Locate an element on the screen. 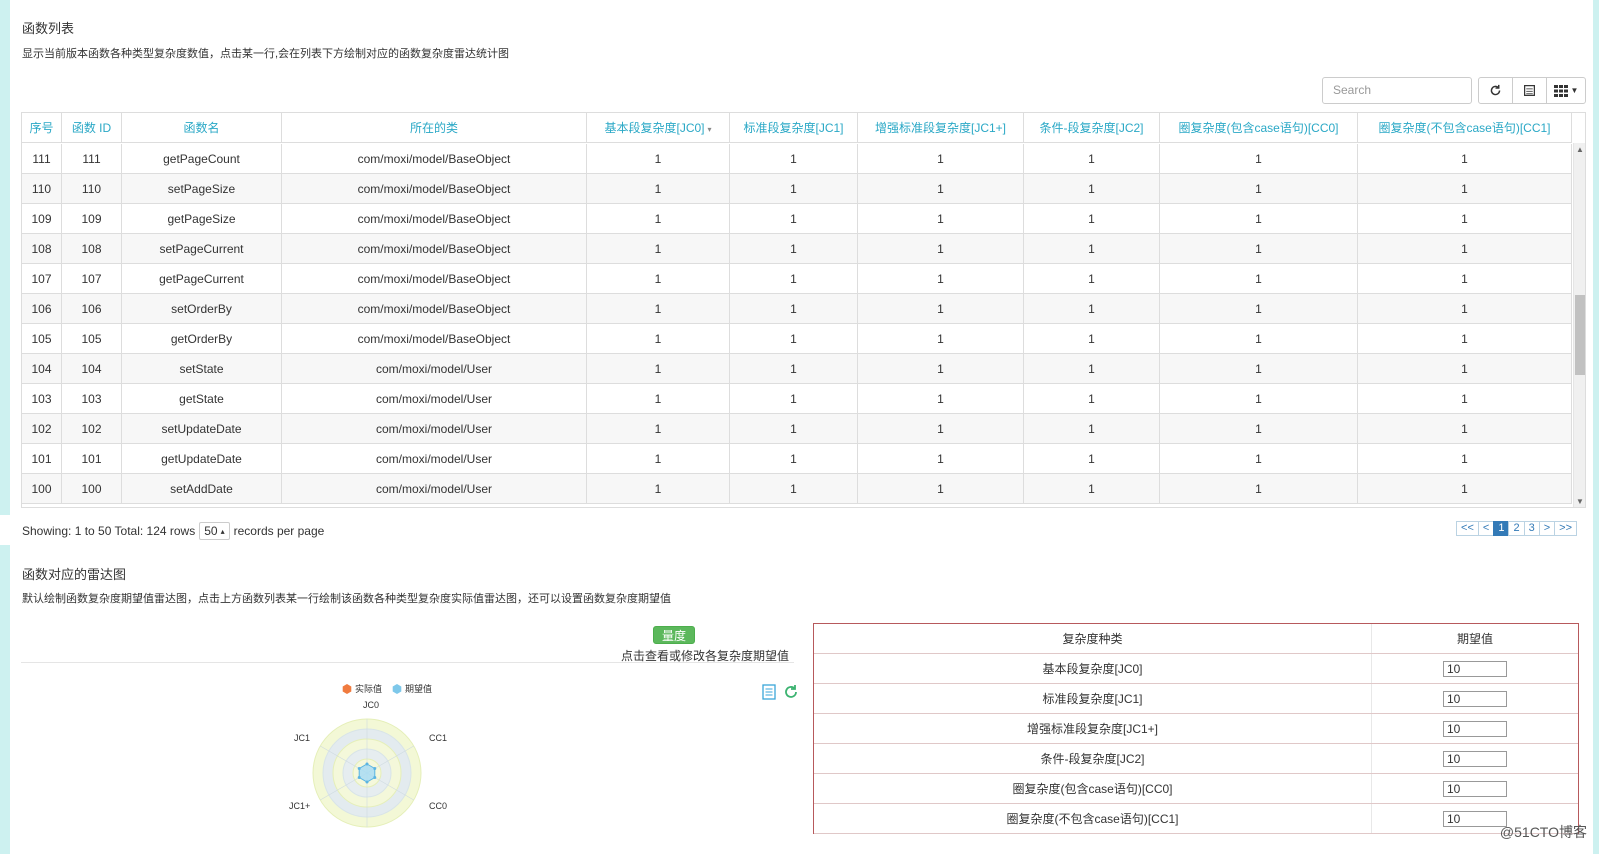 The width and height of the screenshot is (1599, 854). column-header-label: 序号 is located at coordinates (41, 128).